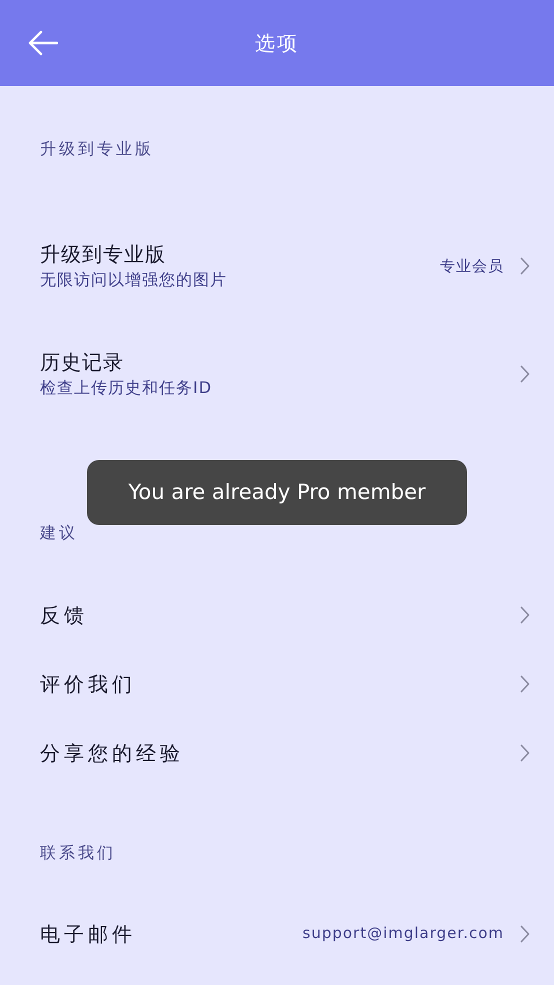 Image resolution: width=554 pixels, height=985 pixels. Describe the element at coordinates (277, 752) in the screenshot. I see `settings-row: 分享您的经验` at that location.